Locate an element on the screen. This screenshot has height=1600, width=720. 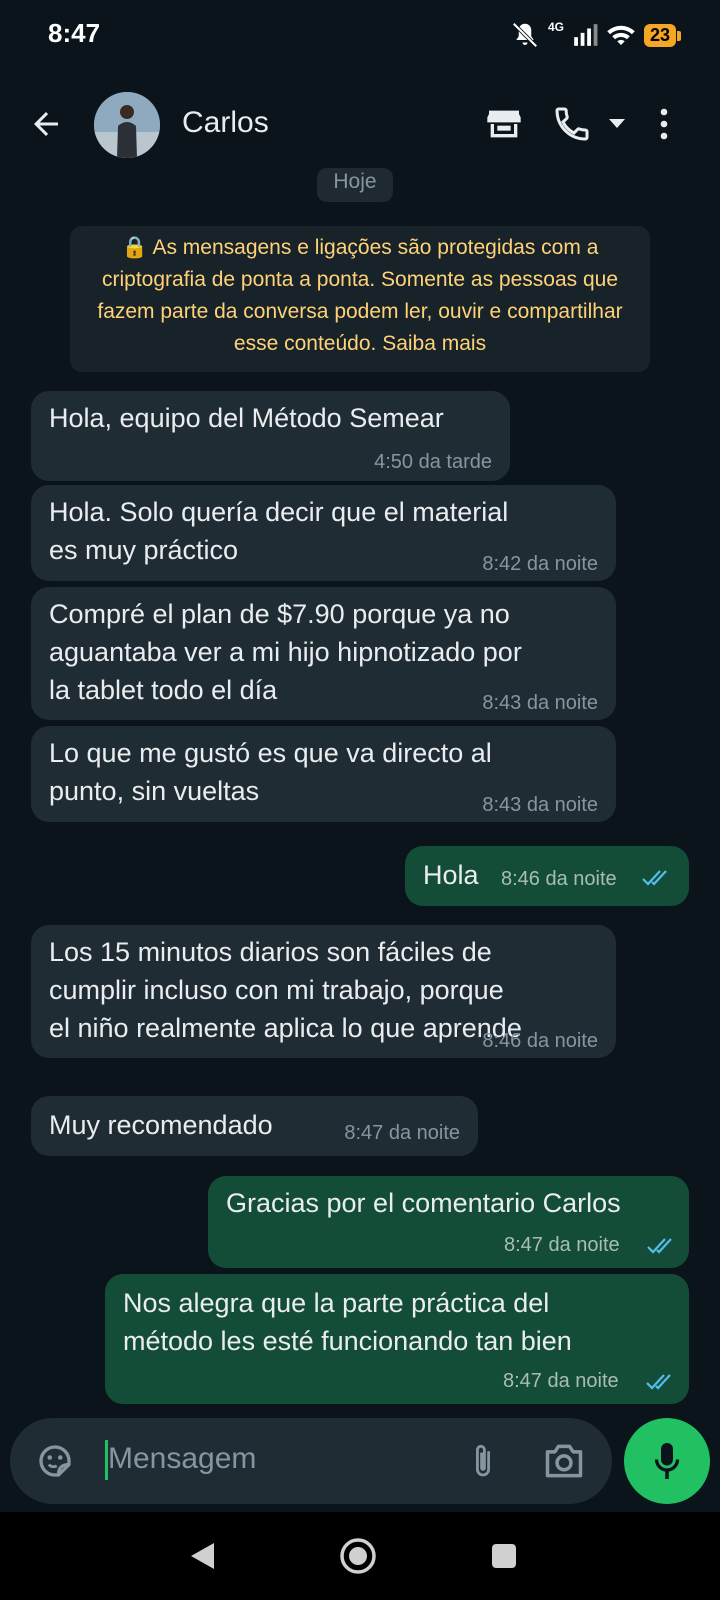
wifi-icon is located at coordinates (621, 35).